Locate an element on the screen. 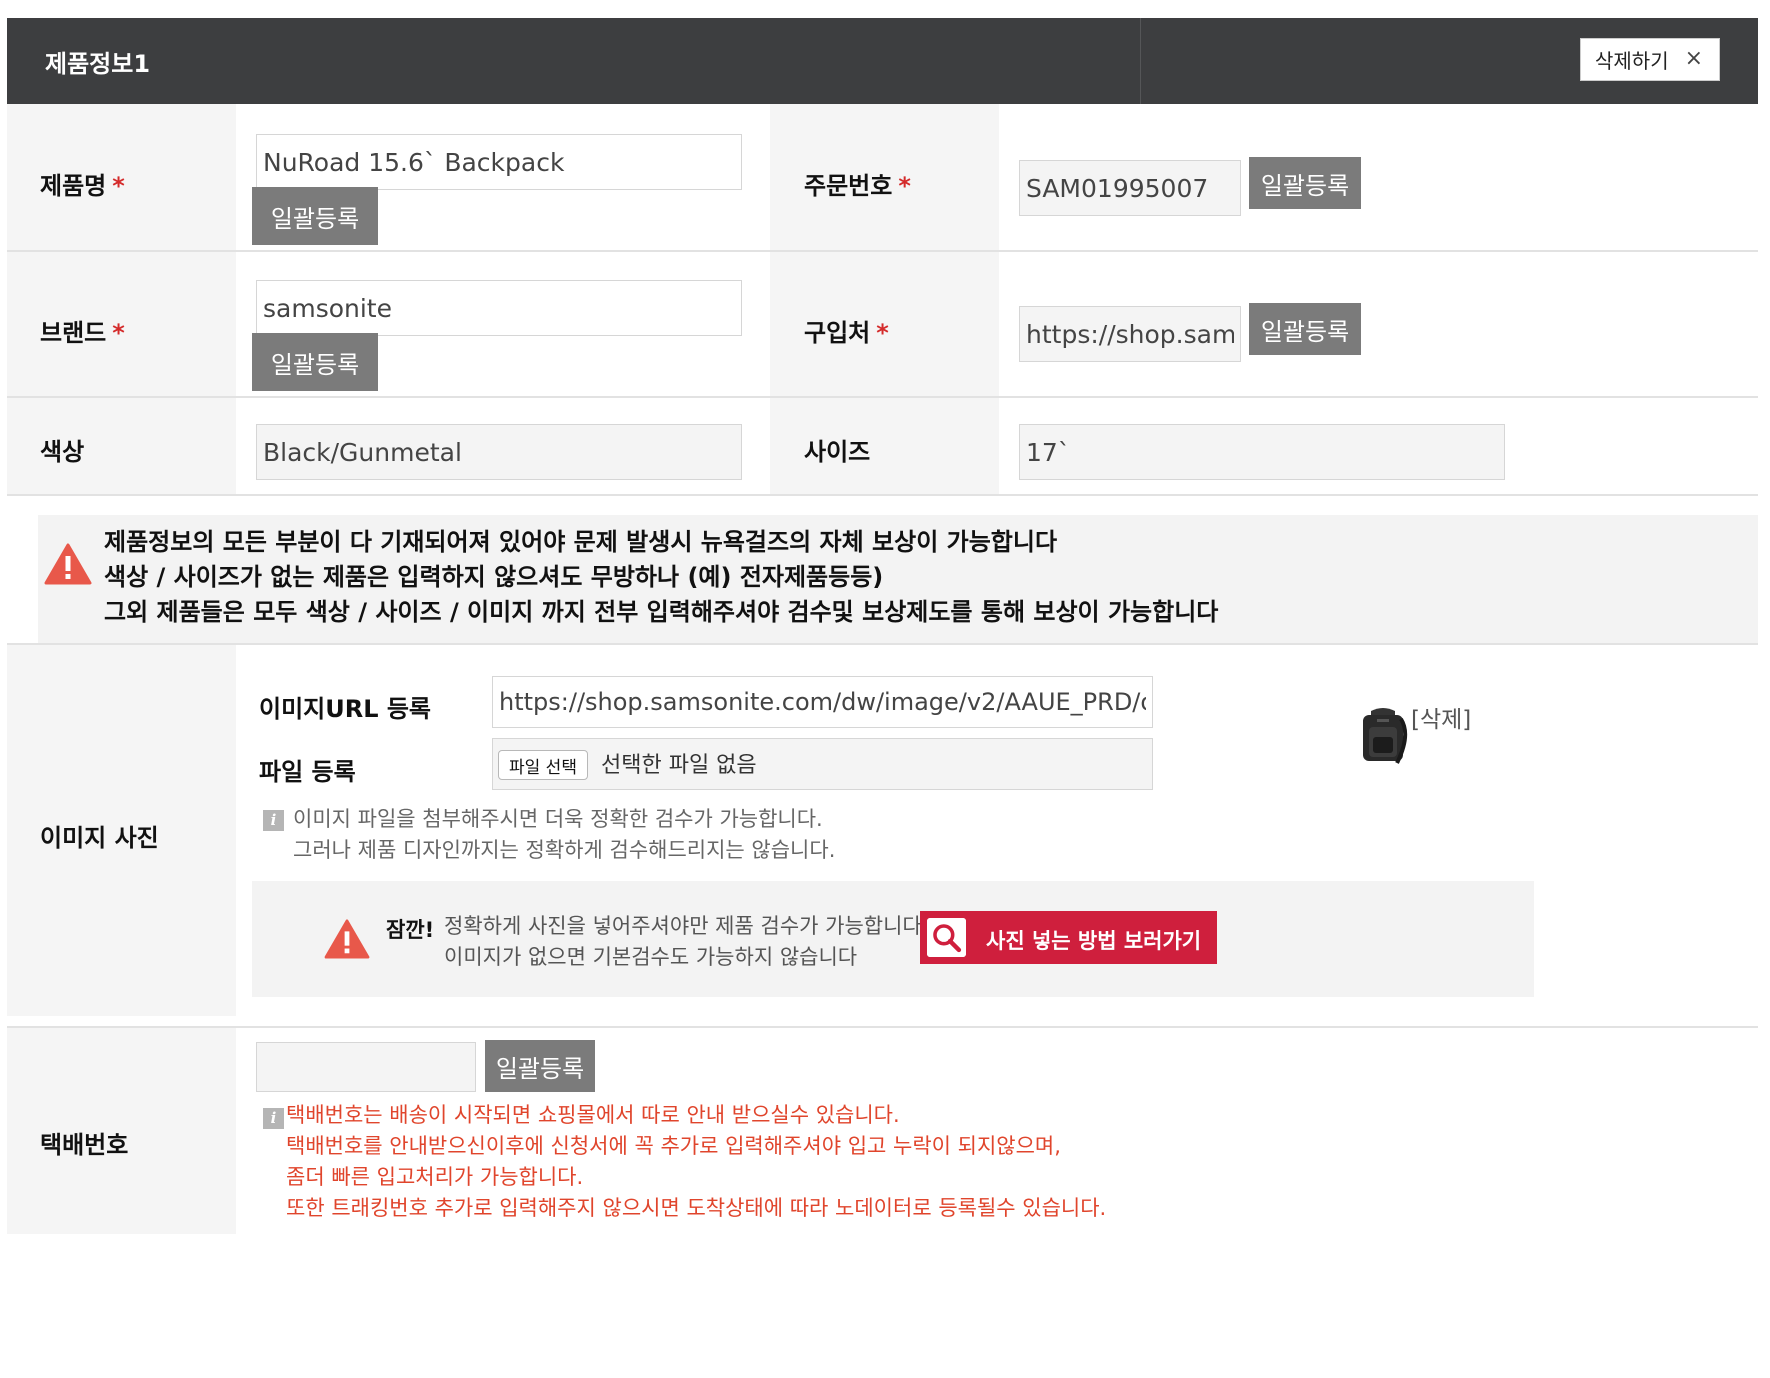 The image size is (1770, 1378). delete-button: 삭제하기 × is located at coordinates (1650, 59).